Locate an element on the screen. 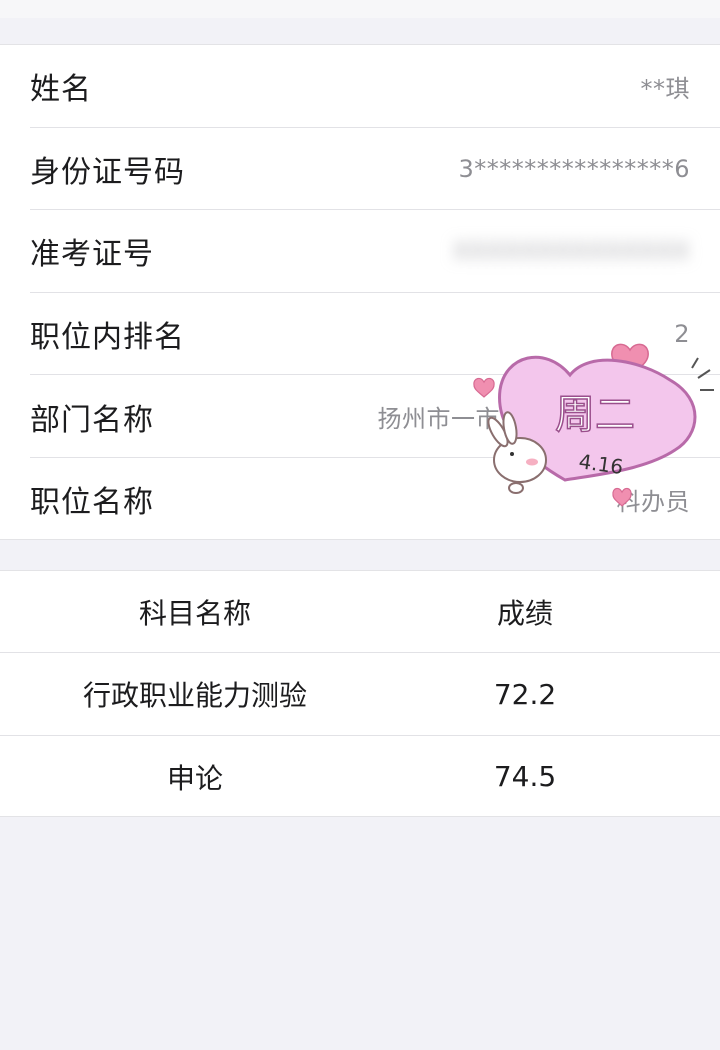  info-row-id-number: 身份证号码 3****************6 is located at coordinates (360, 169).